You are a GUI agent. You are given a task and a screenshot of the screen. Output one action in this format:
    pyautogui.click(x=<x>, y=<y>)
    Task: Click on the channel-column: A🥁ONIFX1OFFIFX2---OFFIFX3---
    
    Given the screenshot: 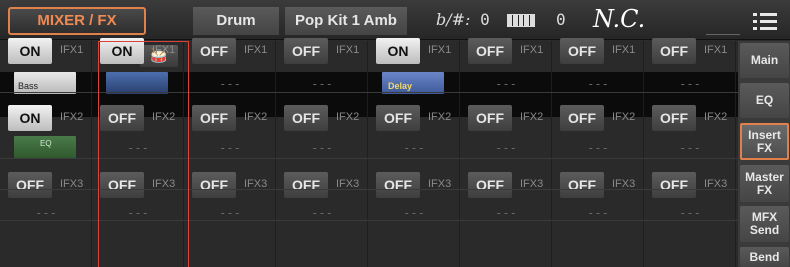 What is the action you would take?
    pyautogui.click(x=138, y=152)
    